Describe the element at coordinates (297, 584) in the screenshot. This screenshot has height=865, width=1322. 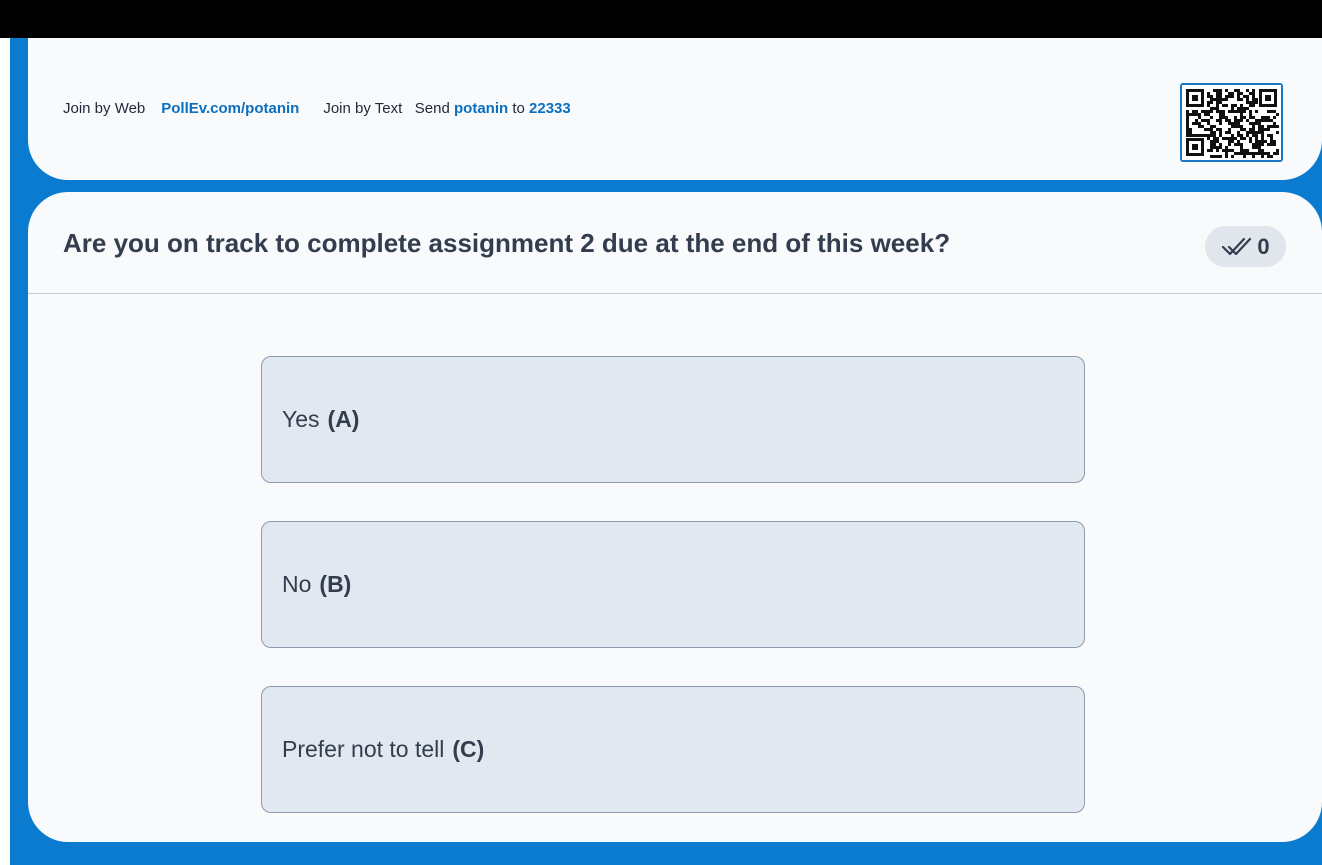
I see `option-text: No` at that location.